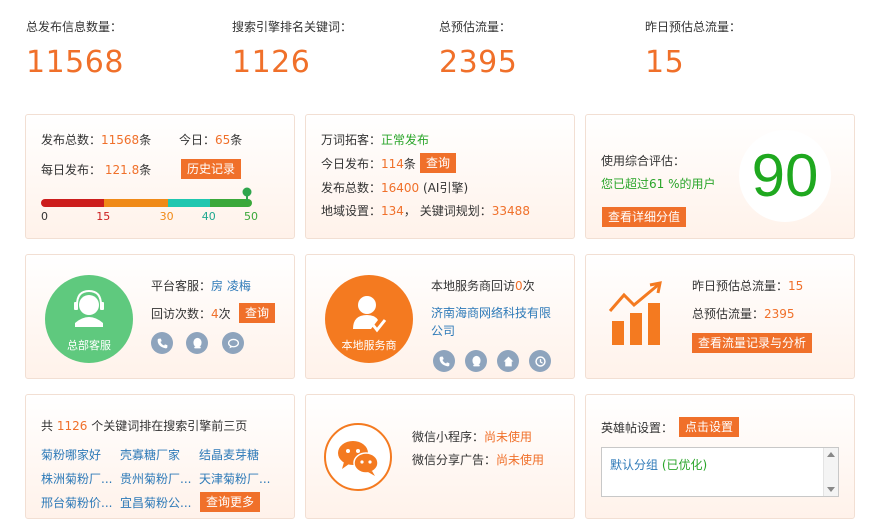 The height and width of the screenshot is (530, 879). What do you see at coordinates (215, 314) in the screenshot?
I see `value: 4` at bounding box center [215, 314].